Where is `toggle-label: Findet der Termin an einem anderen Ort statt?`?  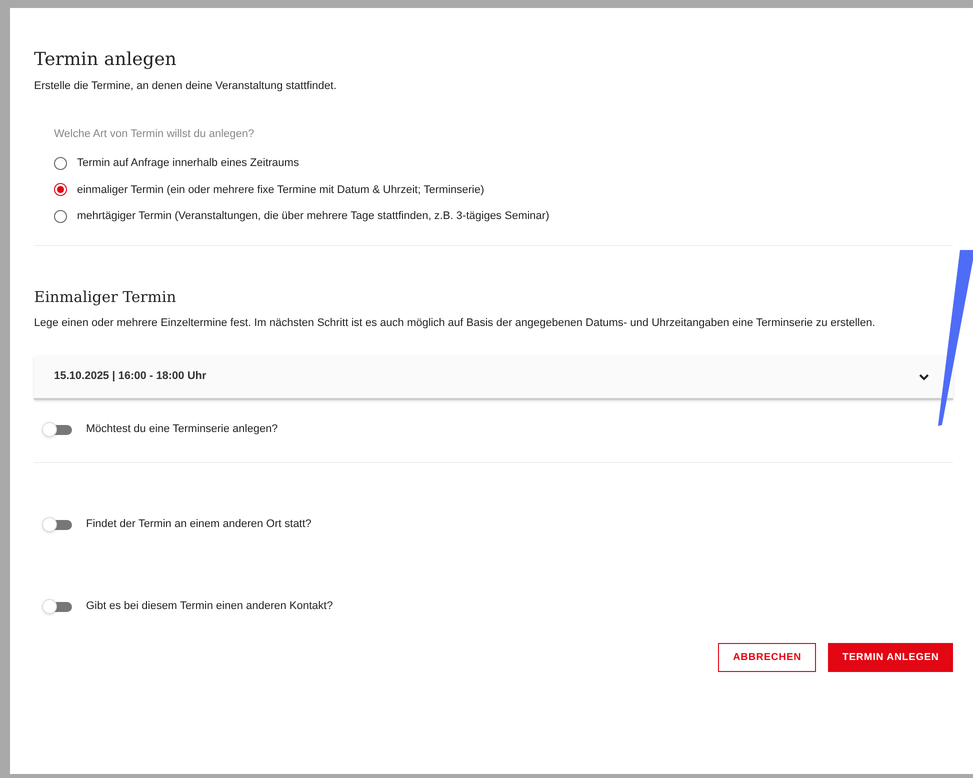 toggle-label: Findet der Termin an einem anderen Ort statt? is located at coordinates (199, 524).